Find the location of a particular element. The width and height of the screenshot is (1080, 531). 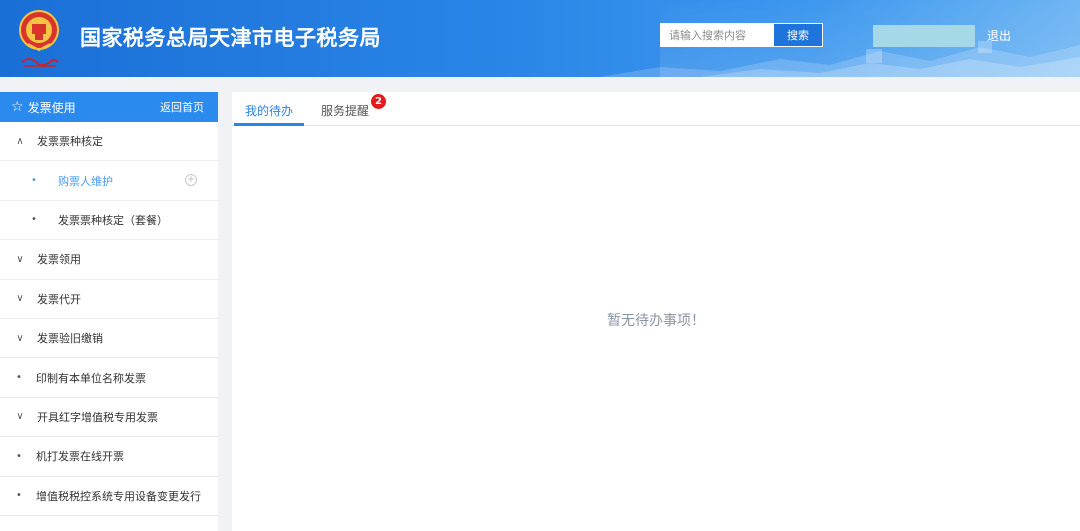

sidebar-item-invoice-collection: ∨ 发票领用 is located at coordinates (109, 260).